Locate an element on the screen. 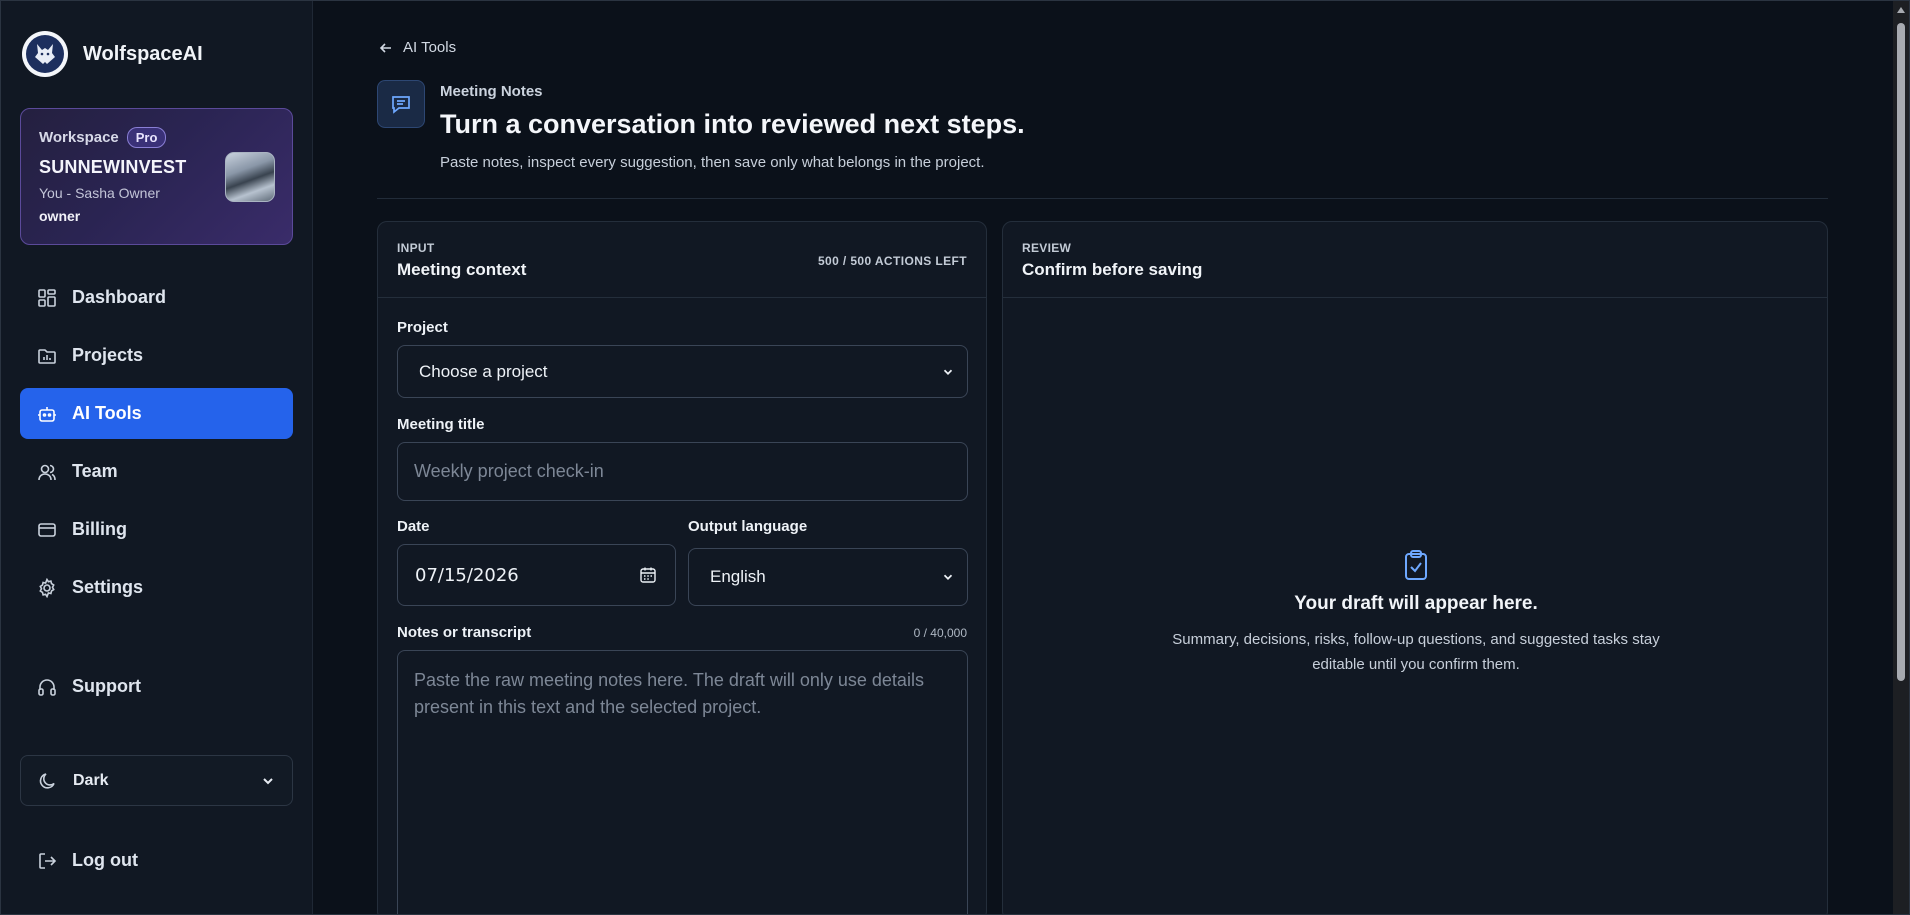  date-label: Date is located at coordinates (413, 526).